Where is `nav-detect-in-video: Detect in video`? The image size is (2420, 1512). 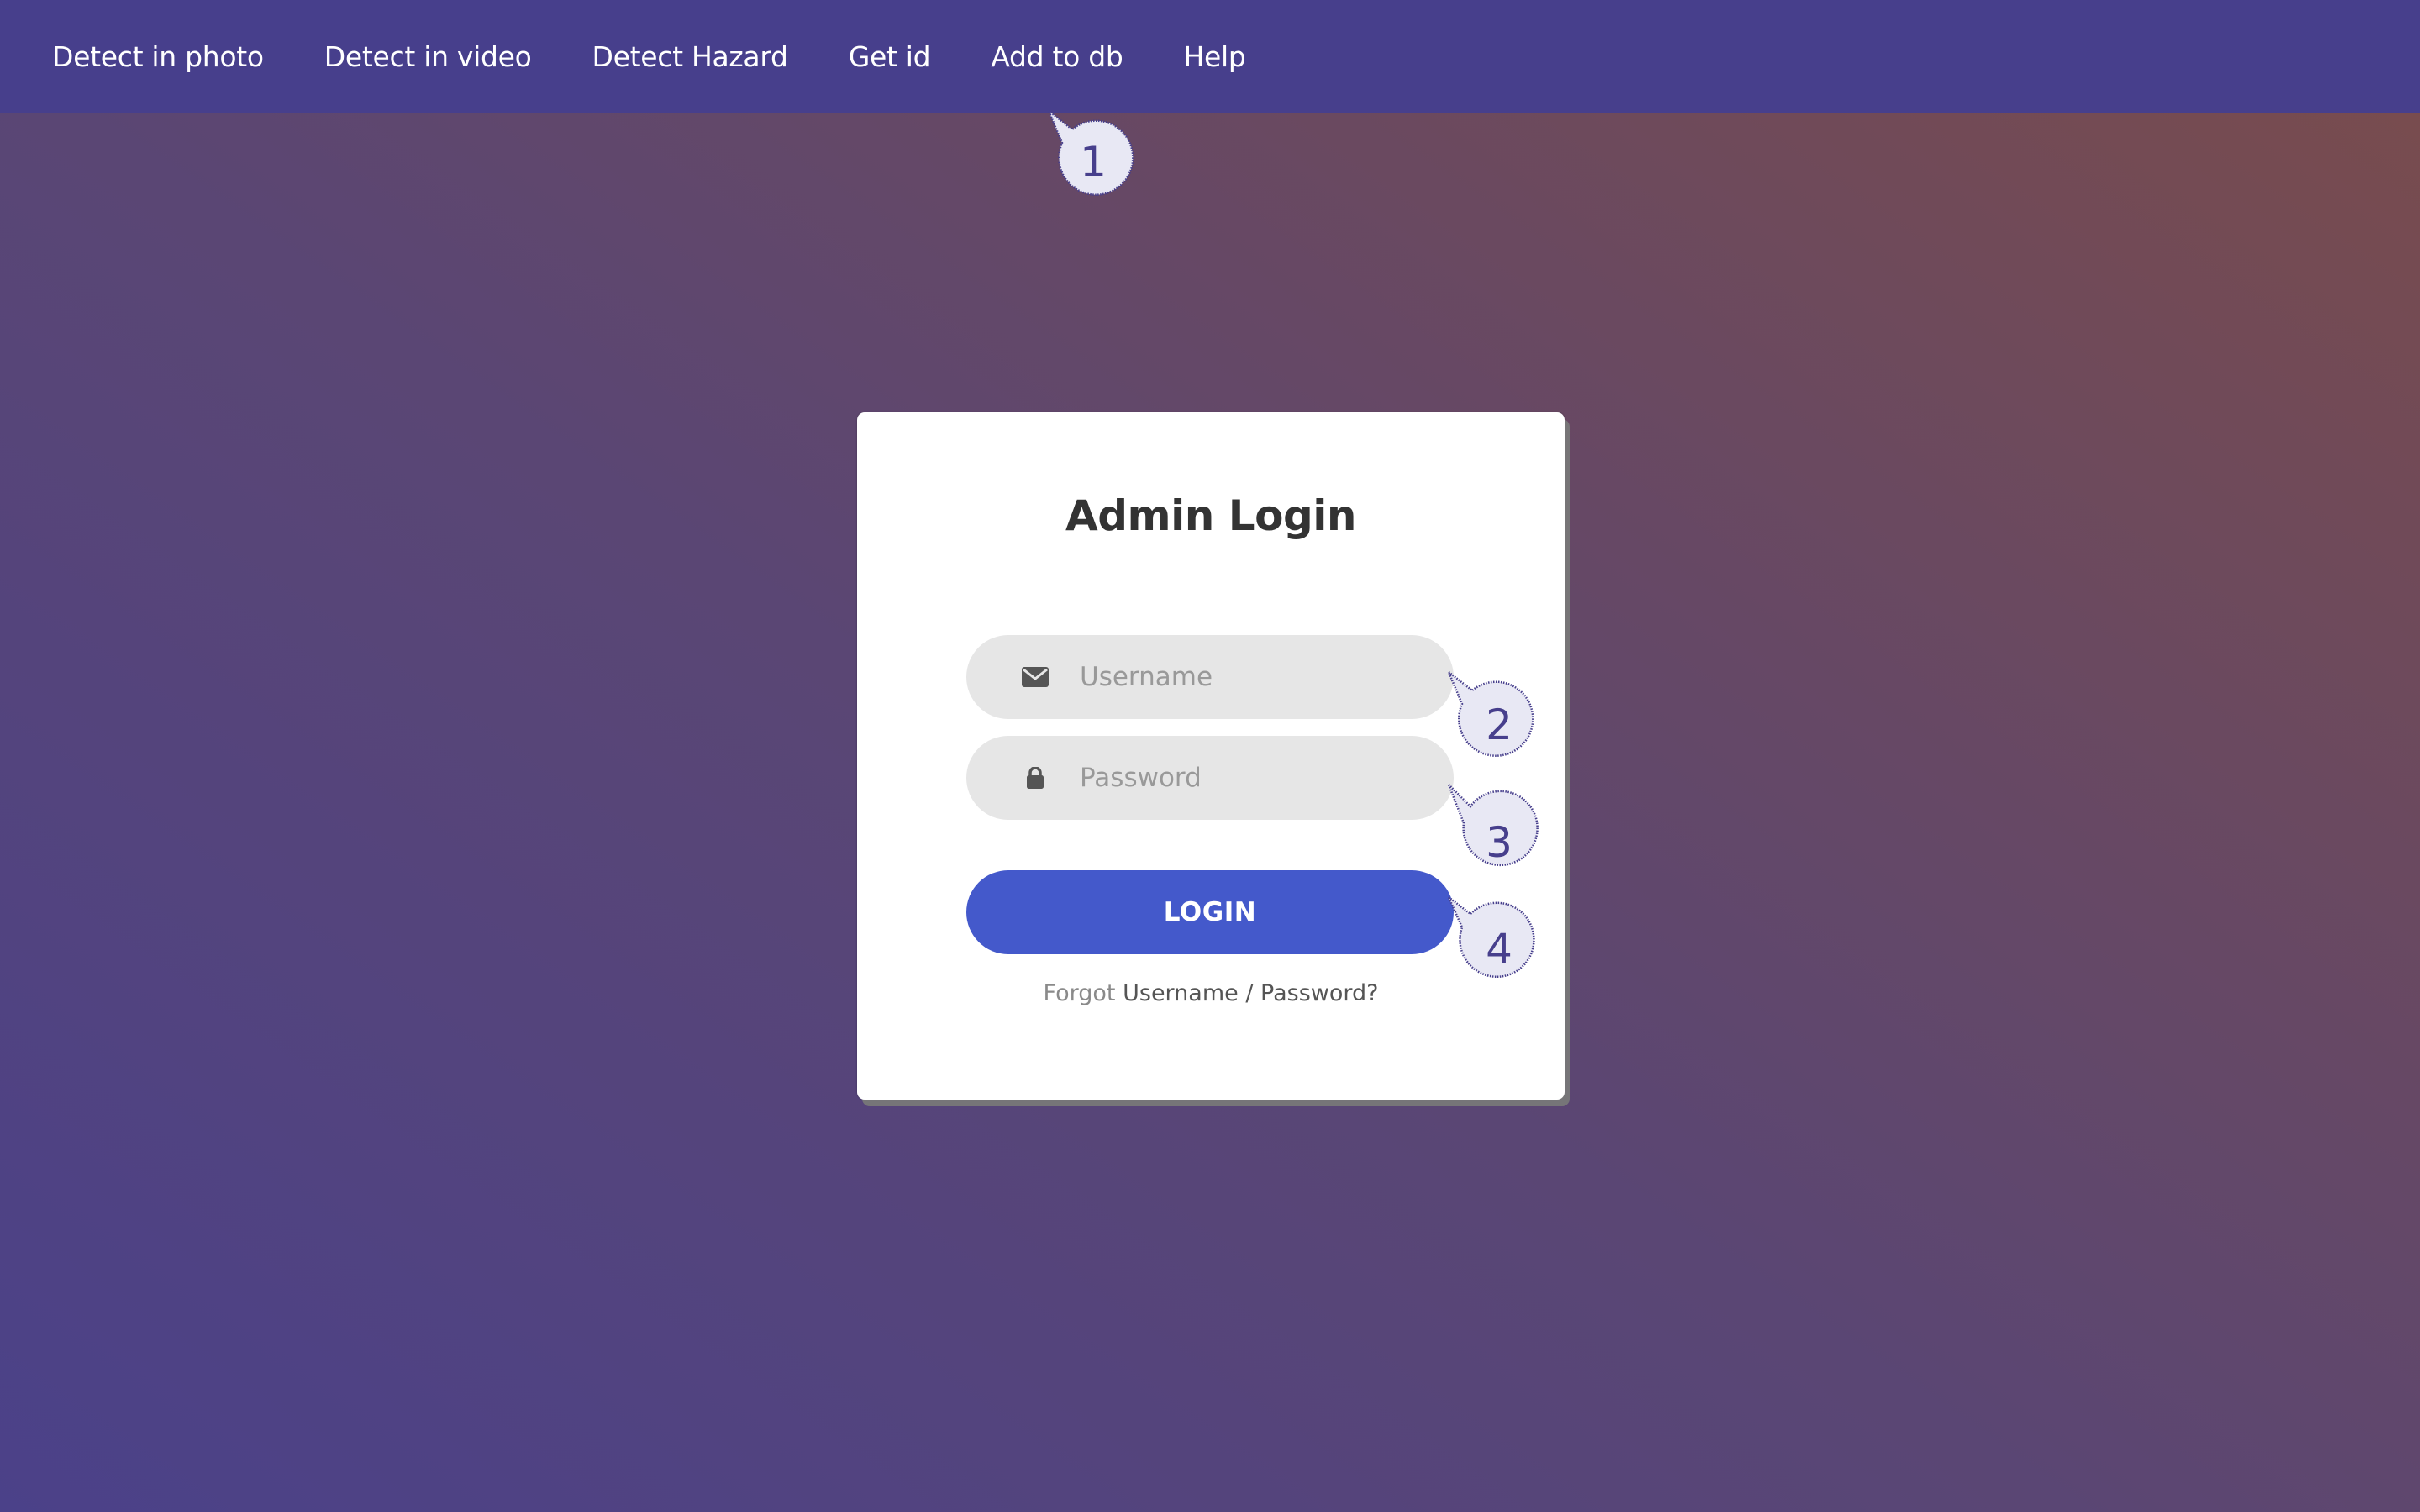 nav-detect-in-video: Detect in video is located at coordinates (428, 56).